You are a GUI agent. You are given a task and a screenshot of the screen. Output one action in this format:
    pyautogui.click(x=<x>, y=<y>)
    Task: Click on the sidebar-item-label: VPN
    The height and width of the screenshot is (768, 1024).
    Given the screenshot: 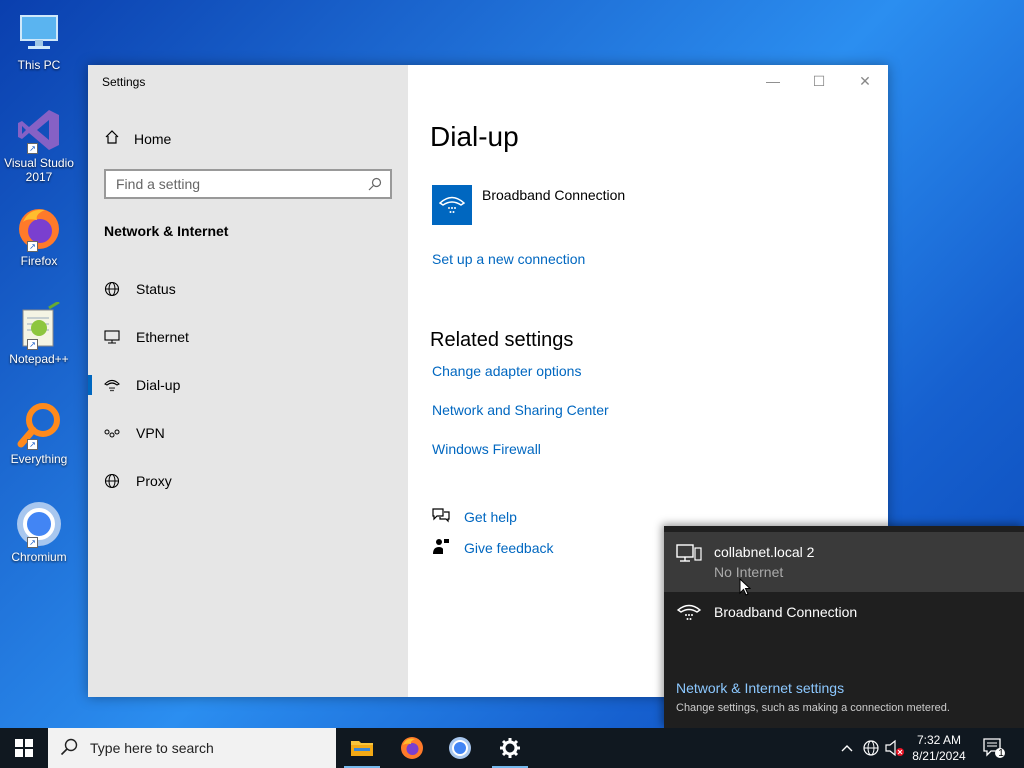 What is the action you would take?
    pyautogui.click(x=150, y=433)
    